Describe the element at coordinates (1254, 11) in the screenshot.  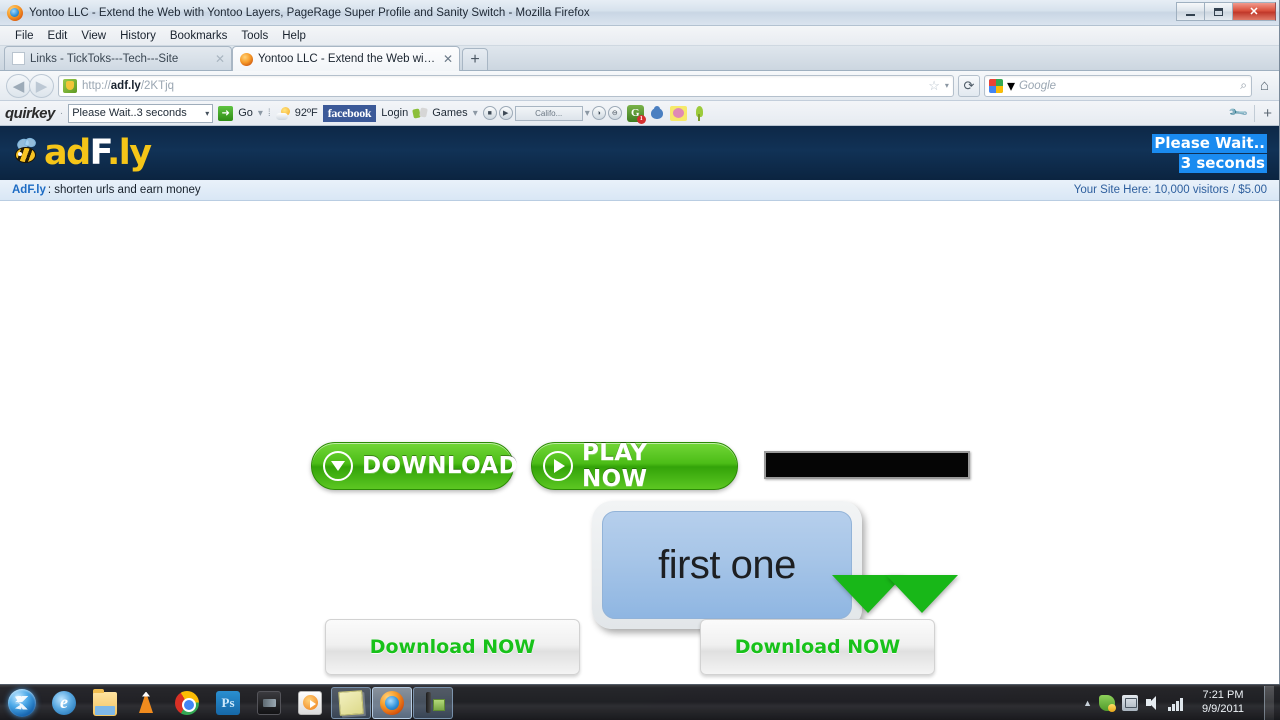
I see `close-button: ✕` at that location.